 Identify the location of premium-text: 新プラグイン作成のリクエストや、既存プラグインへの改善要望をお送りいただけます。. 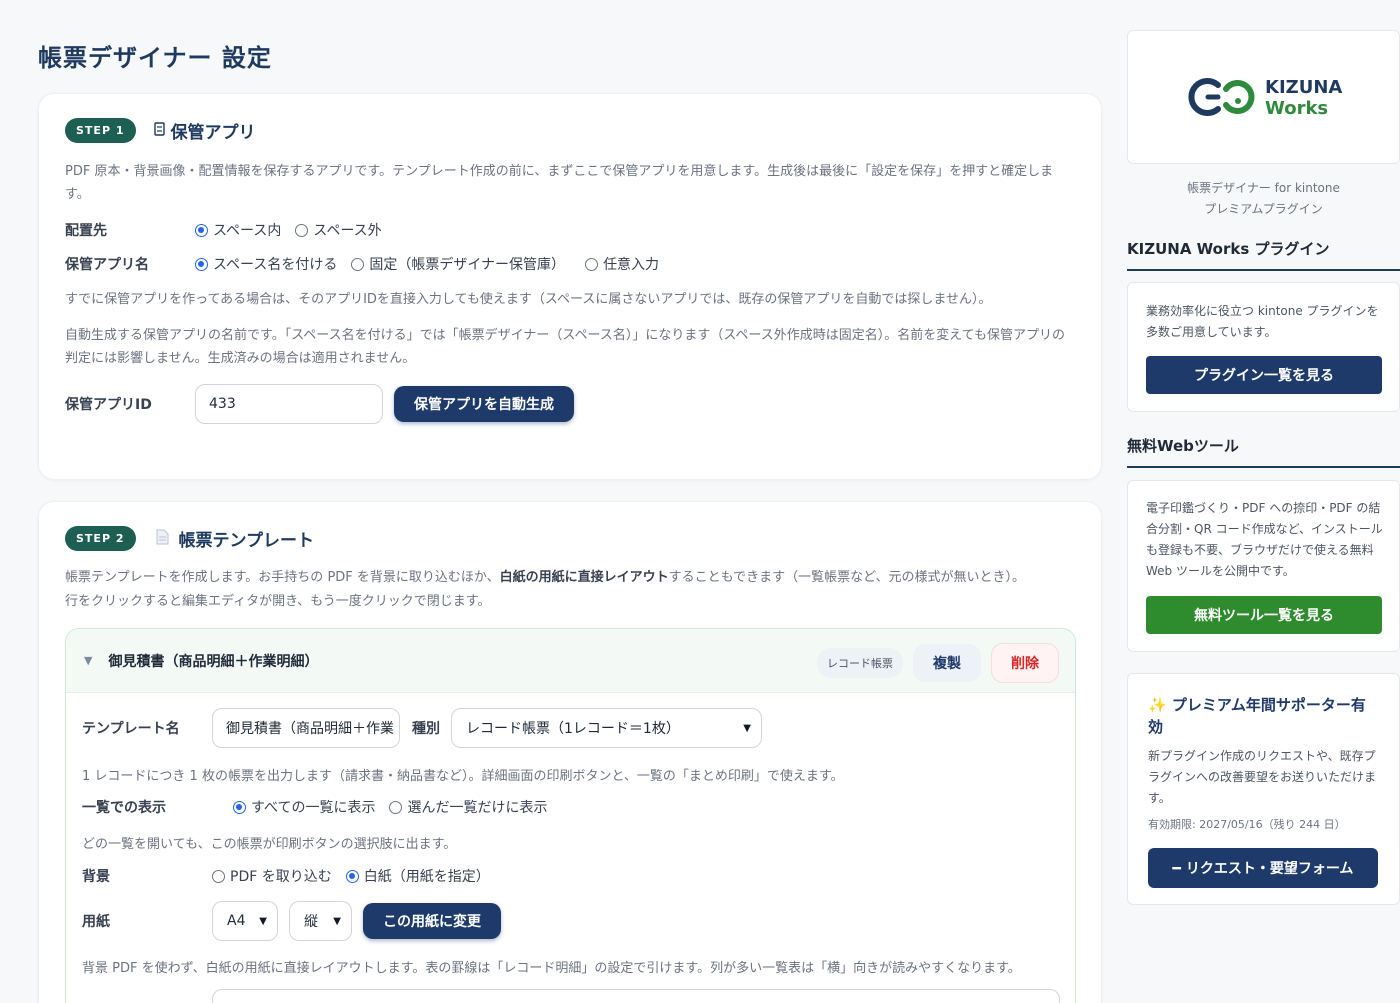
(1262, 777).